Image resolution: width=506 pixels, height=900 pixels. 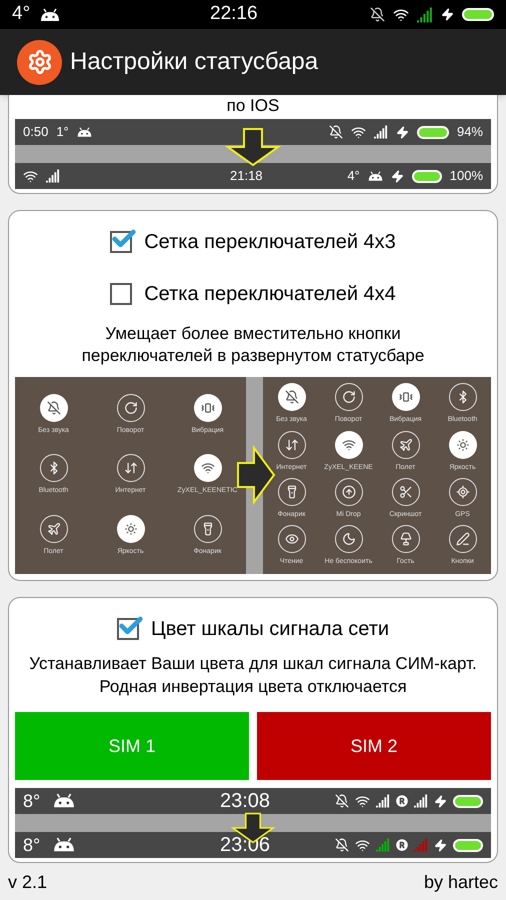 What do you see at coordinates (244, 801) in the screenshot?
I see `clock: 23:08` at bounding box center [244, 801].